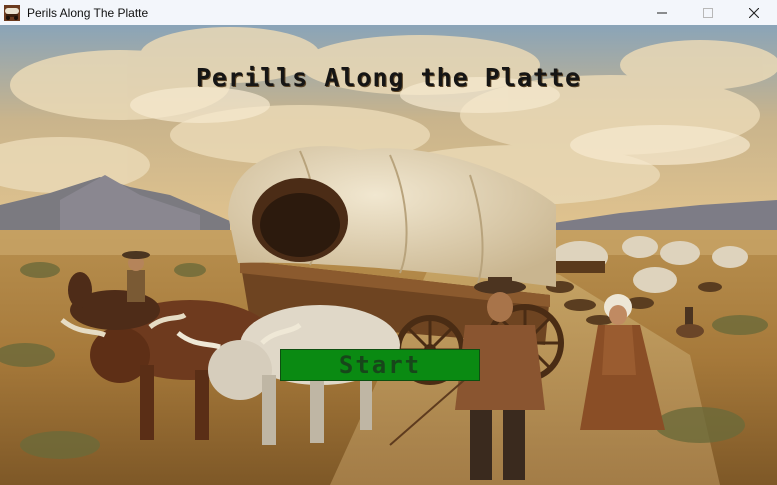  I want to click on window-title: Perils Along The Platte, so click(88, 12).